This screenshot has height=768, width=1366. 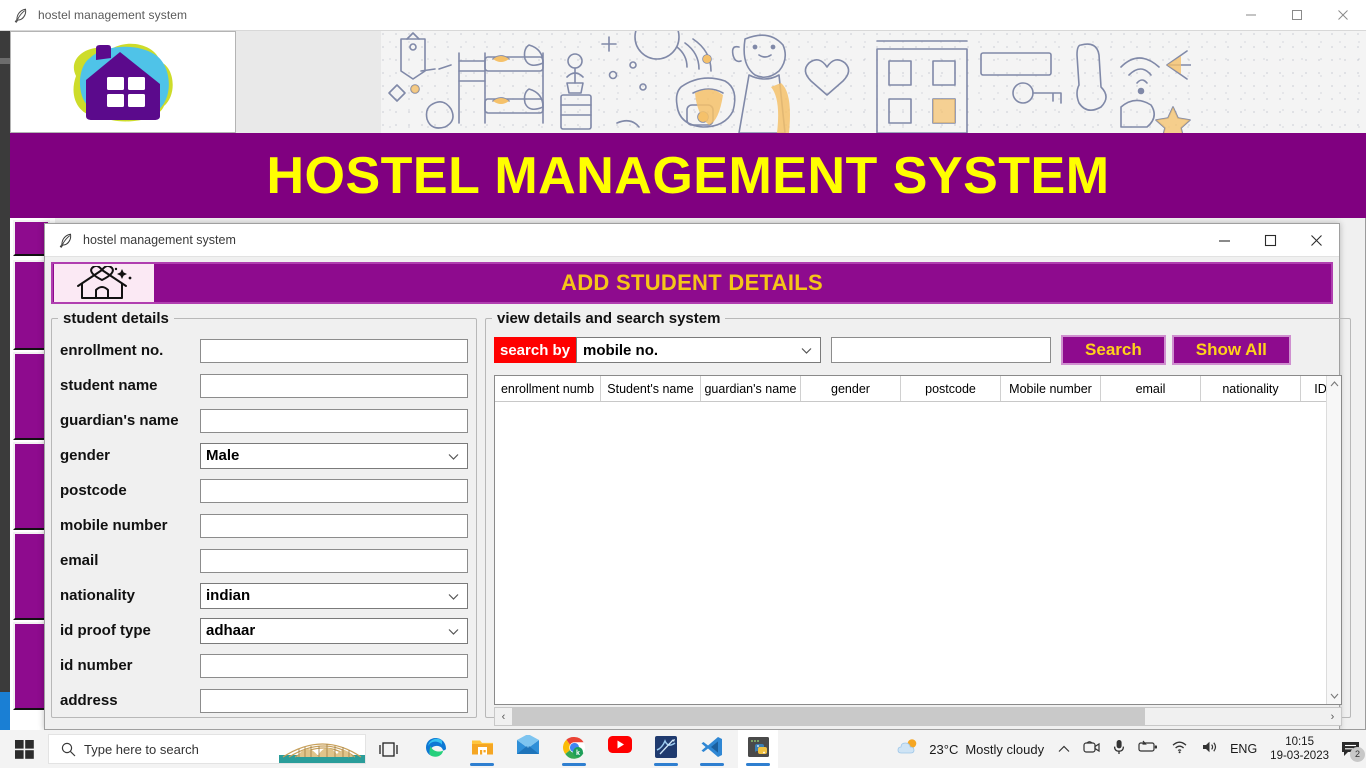 What do you see at coordinates (93, 490) in the screenshot?
I see `label-postcode: postcode` at bounding box center [93, 490].